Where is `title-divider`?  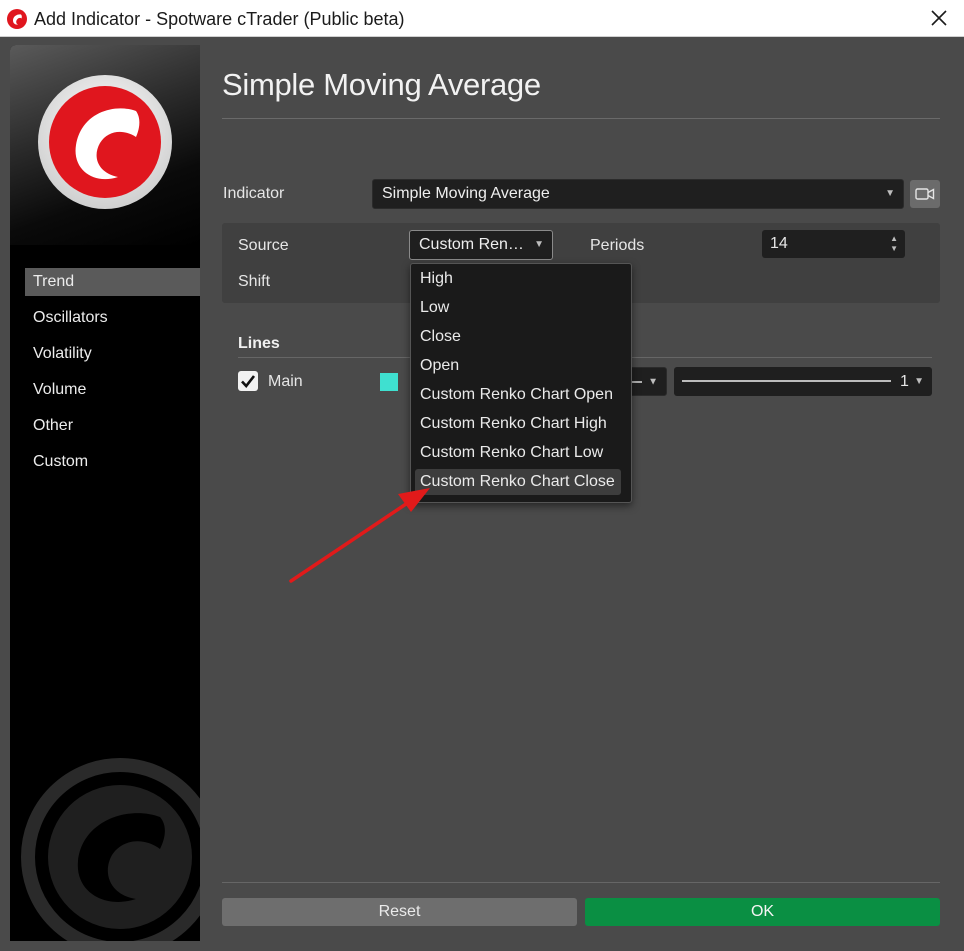
title-divider is located at coordinates (581, 118).